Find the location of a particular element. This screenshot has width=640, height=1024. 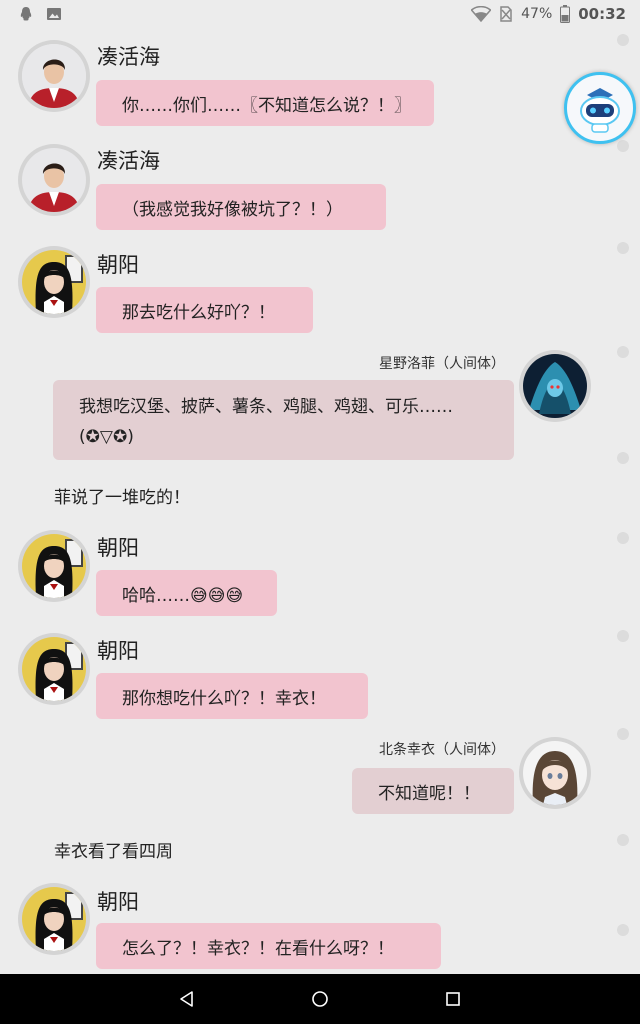

robot-icon is located at coordinates (600, 110).